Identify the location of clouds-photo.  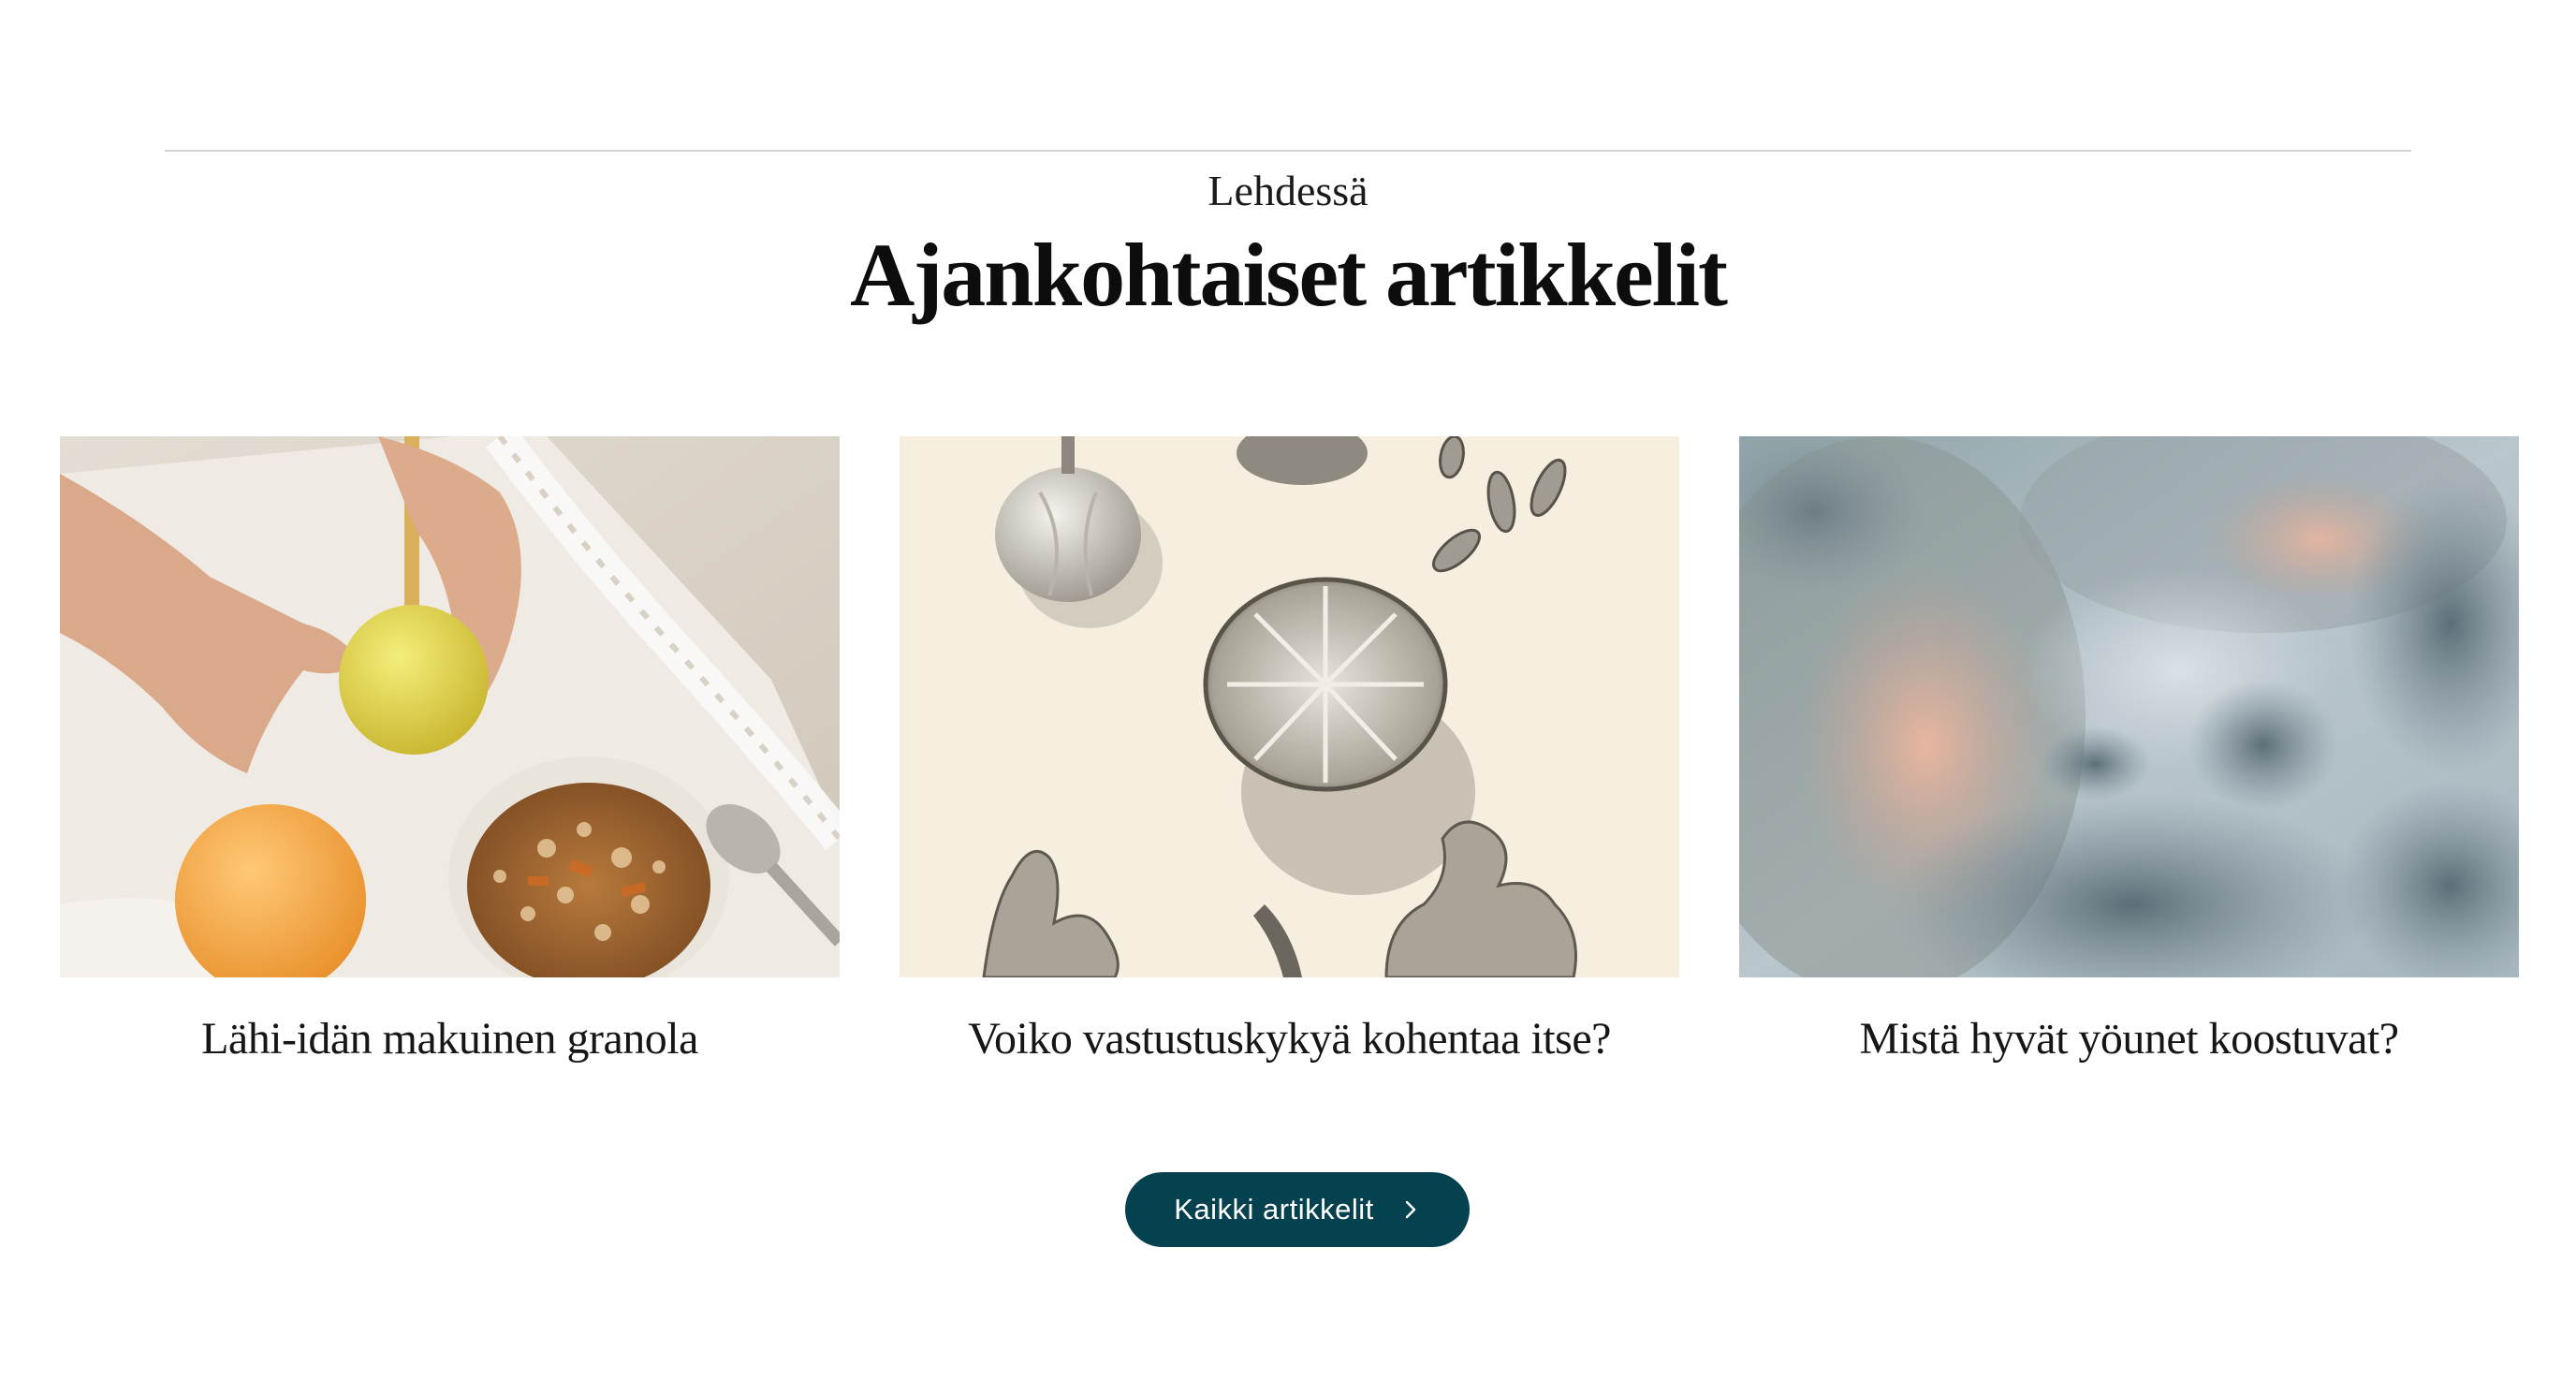
(2129, 706).